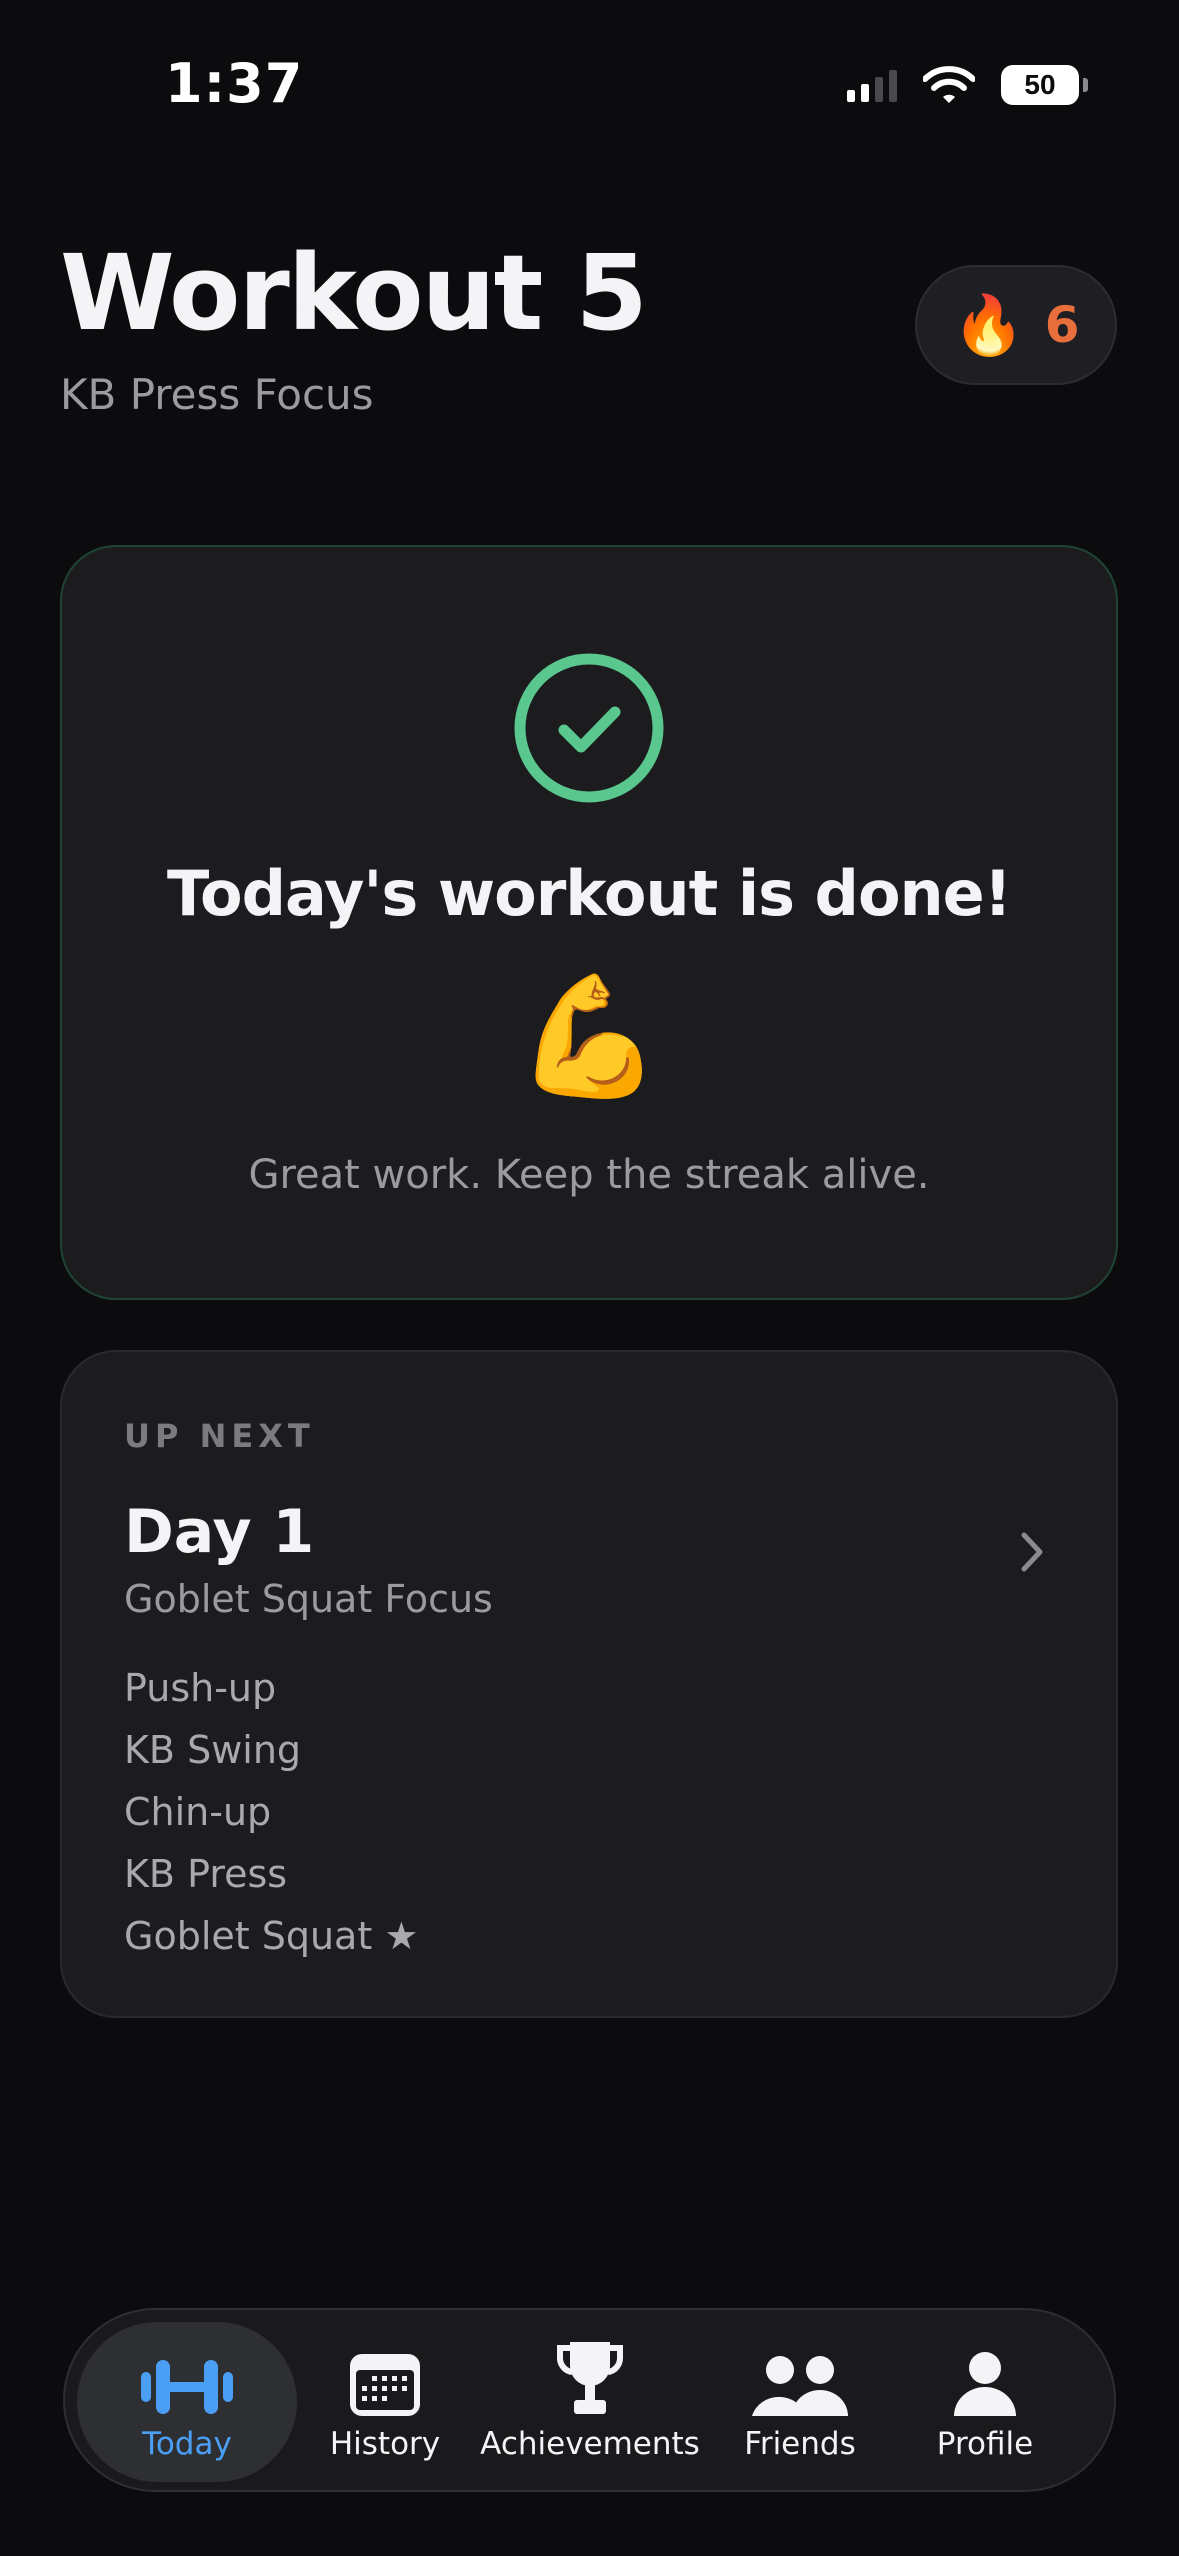 This screenshot has width=1179, height=2556. Describe the element at coordinates (590, 2444) in the screenshot. I see `tab-achievements-label: Achievements` at that location.